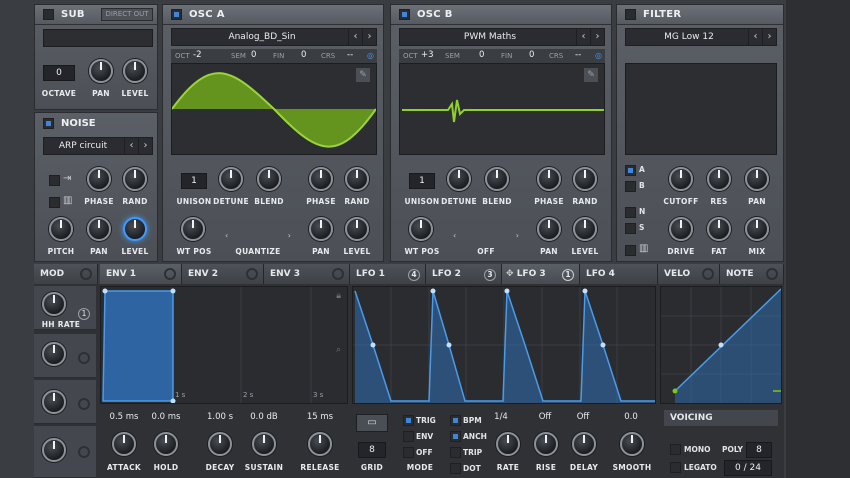 Image resolution: width=850 pixels, height=478 pixels. What do you see at coordinates (497, 179) in the screenshot?
I see `osc-b-blend-knob` at bounding box center [497, 179].